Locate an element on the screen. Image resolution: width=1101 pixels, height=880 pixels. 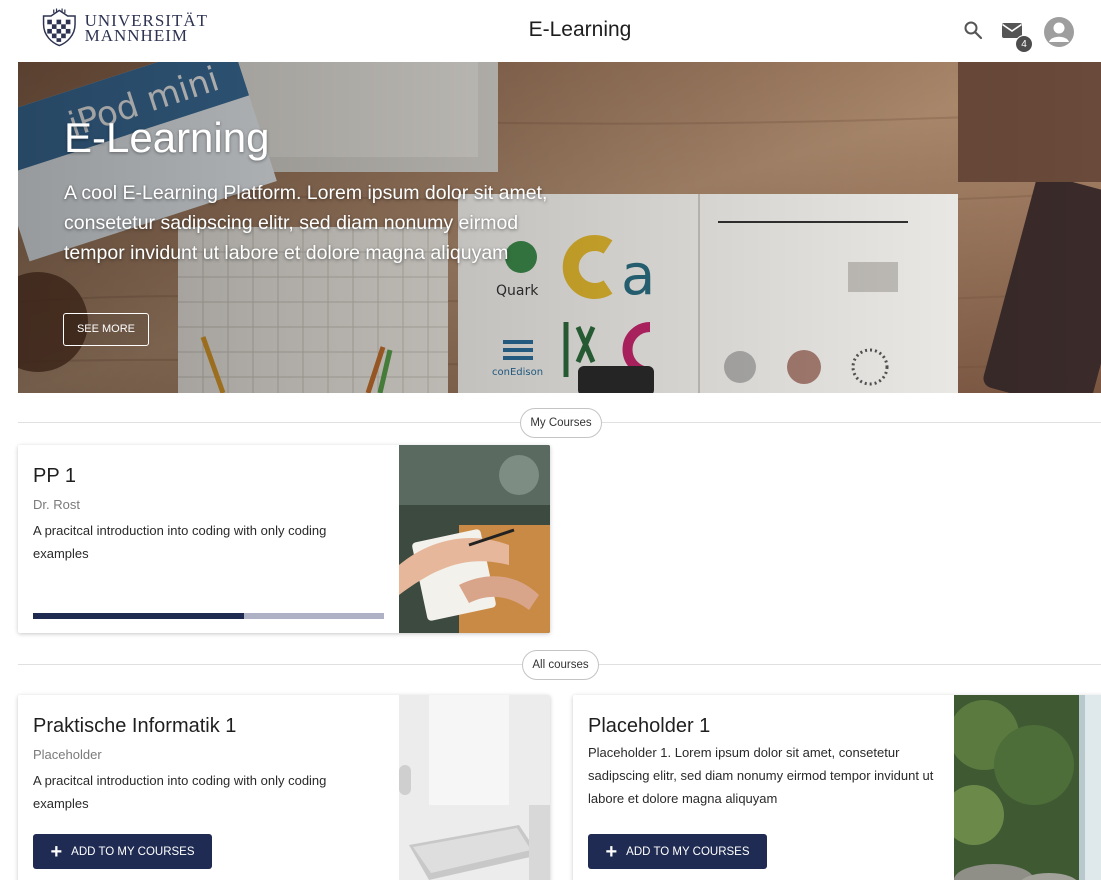
see-more-button: SEE MORE is located at coordinates (106, 329).